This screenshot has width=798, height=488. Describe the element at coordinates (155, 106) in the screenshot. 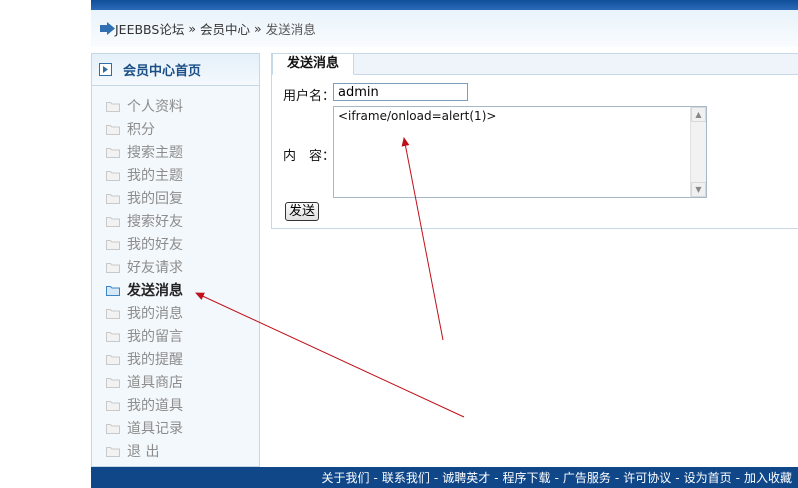

I see `sidebar-item-label: 个人资料` at that location.